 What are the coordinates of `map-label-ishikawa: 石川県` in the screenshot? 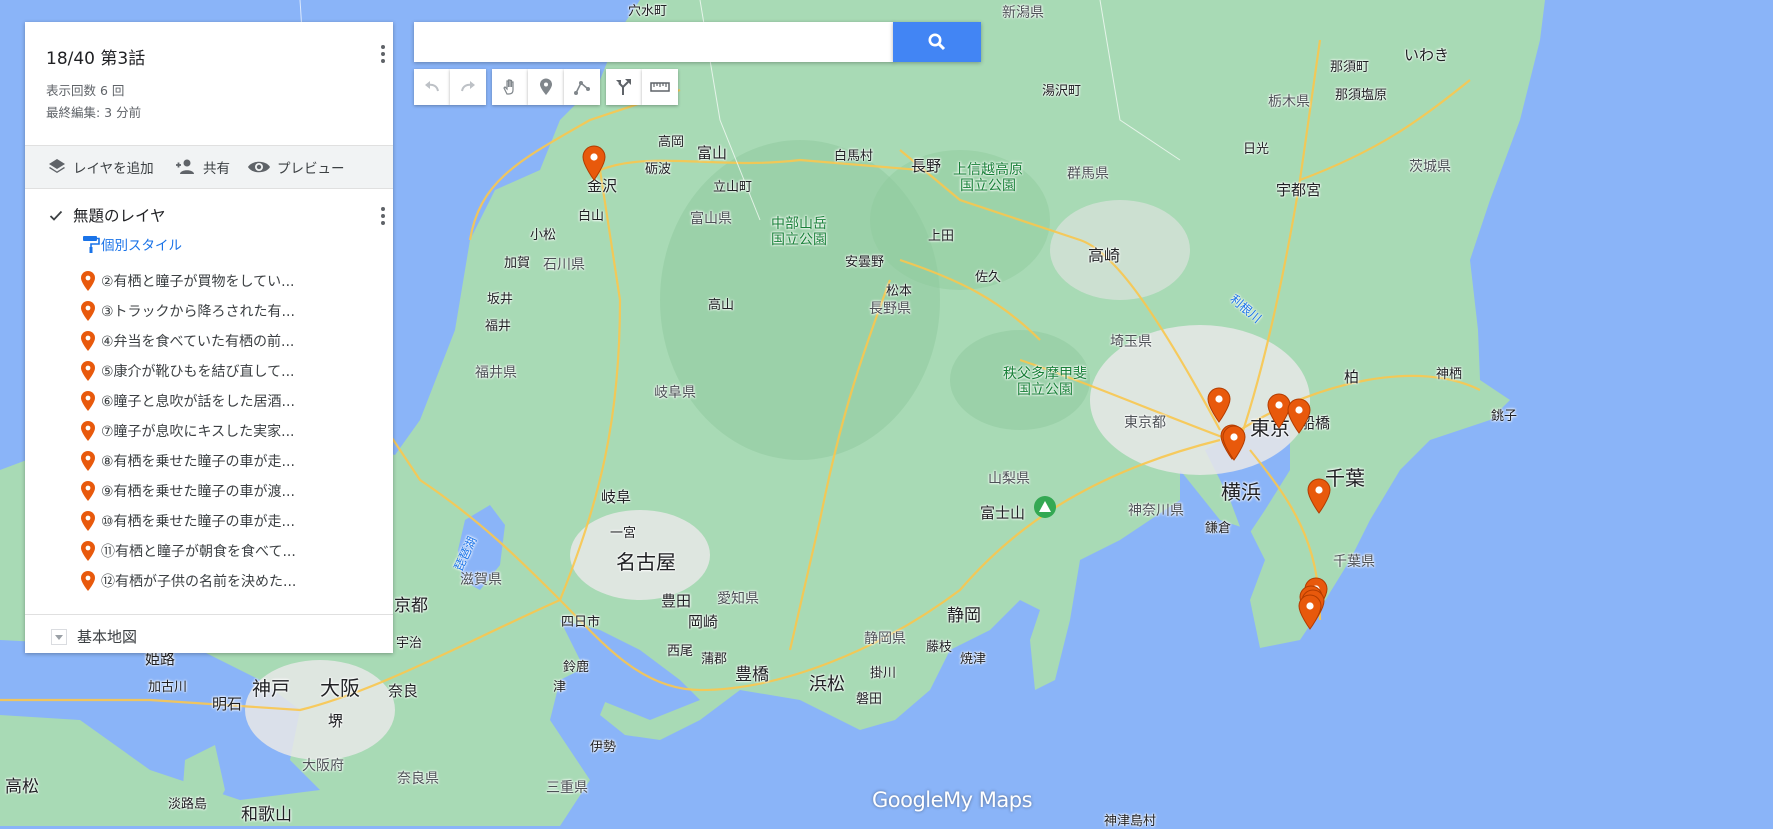 It's located at (564, 265).